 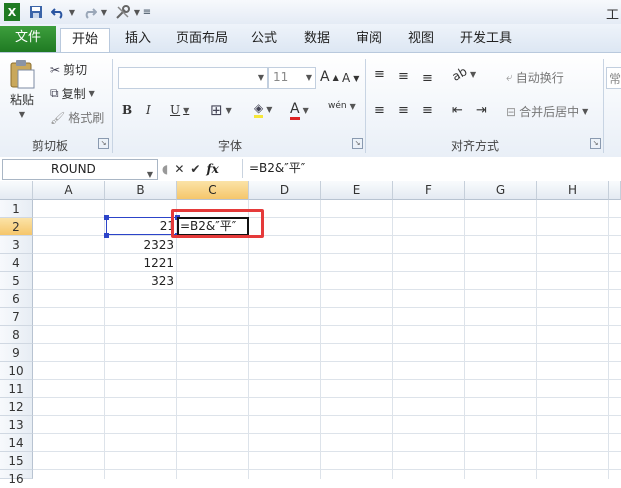 I want to click on undo-icon, so click(x=58, y=12).